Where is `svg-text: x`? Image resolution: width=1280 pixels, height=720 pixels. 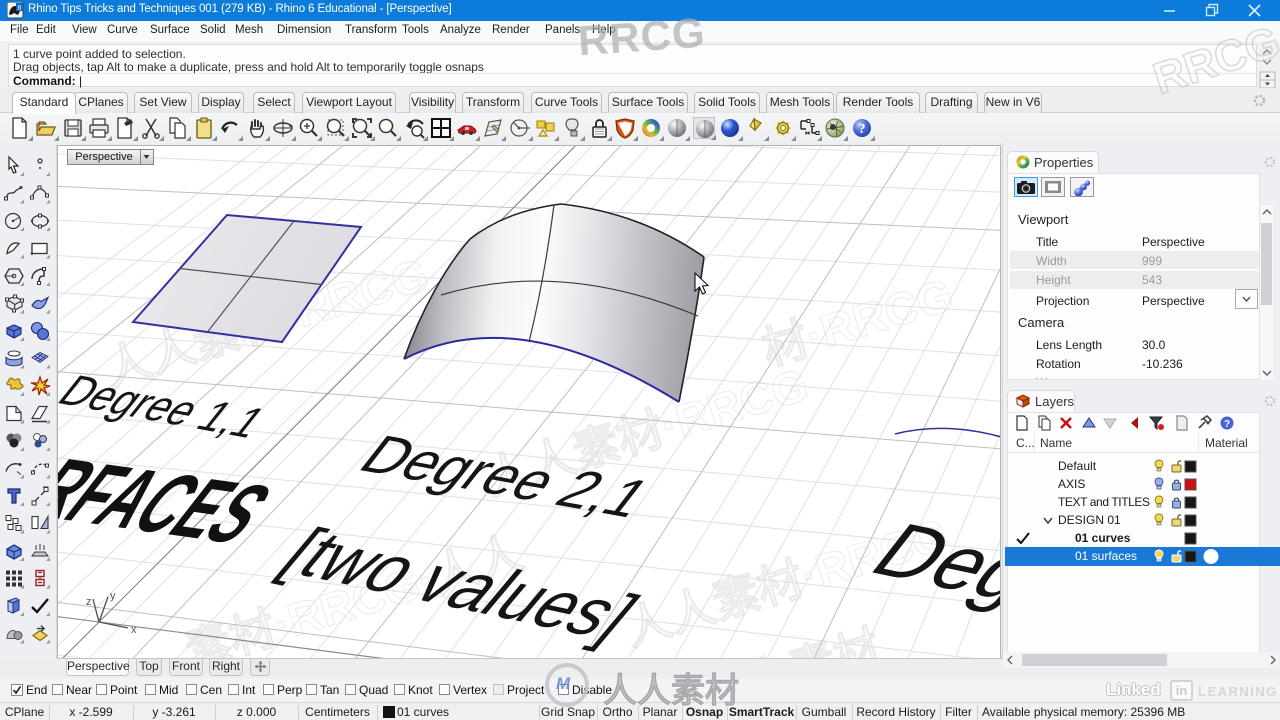
svg-text: x is located at coordinates (134, 630).